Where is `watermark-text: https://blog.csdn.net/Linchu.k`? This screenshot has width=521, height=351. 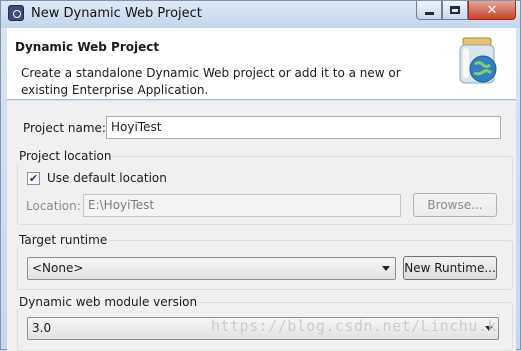
watermark-text: https://blog.csdn.net/Linchu.k is located at coordinates (354, 326).